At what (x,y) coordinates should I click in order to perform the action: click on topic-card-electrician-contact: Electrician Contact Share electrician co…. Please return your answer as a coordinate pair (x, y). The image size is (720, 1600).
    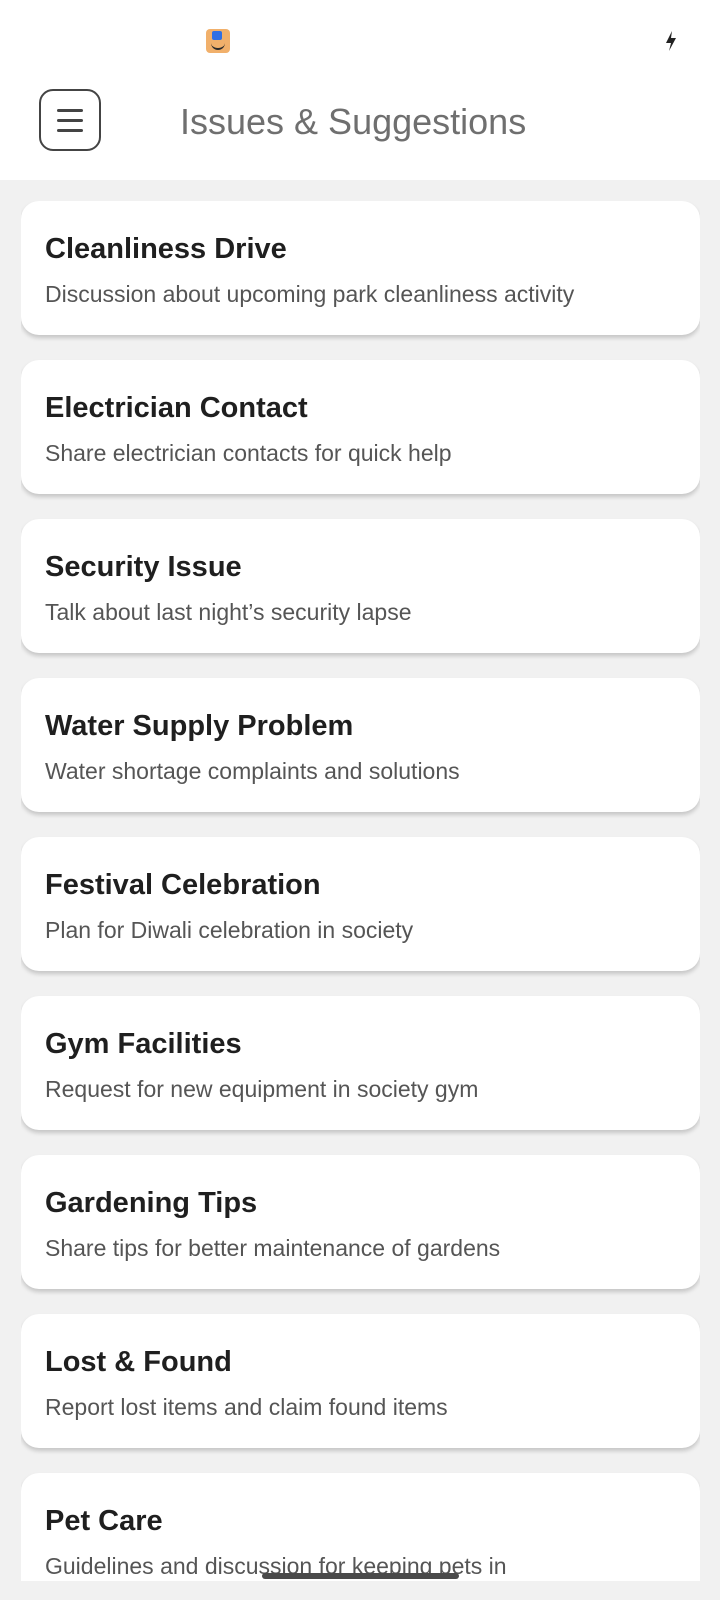
    Looking at the image, I should click on (360, 427).